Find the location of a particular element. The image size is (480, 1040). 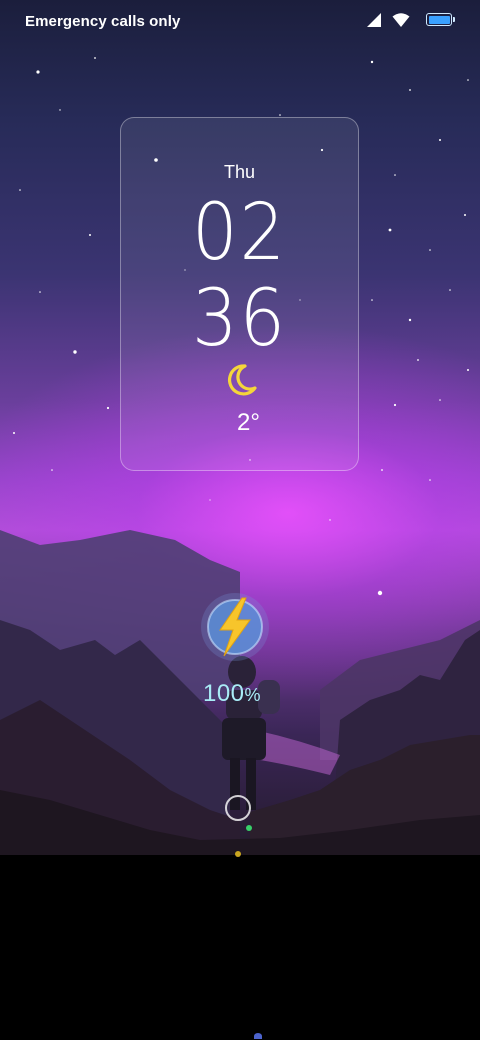

battery-fill is located at coordinates (439, 19).